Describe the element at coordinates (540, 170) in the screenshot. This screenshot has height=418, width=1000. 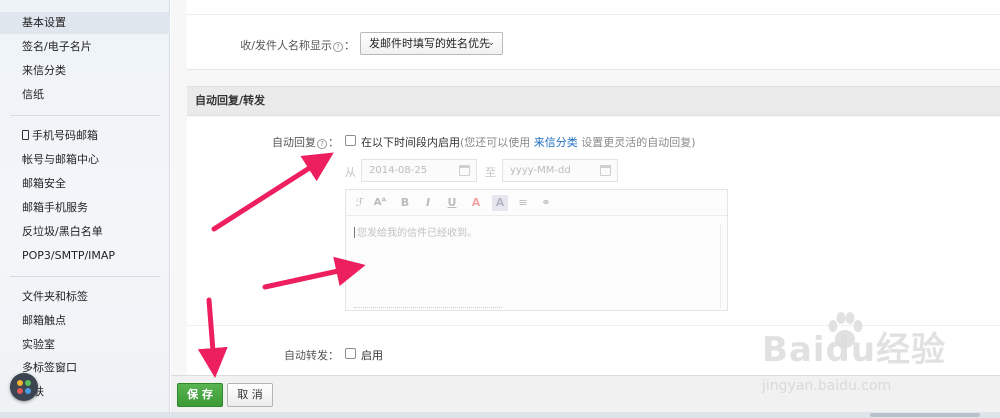
I see `end-date-placeholder: yyyy-MM-dd` at that location.